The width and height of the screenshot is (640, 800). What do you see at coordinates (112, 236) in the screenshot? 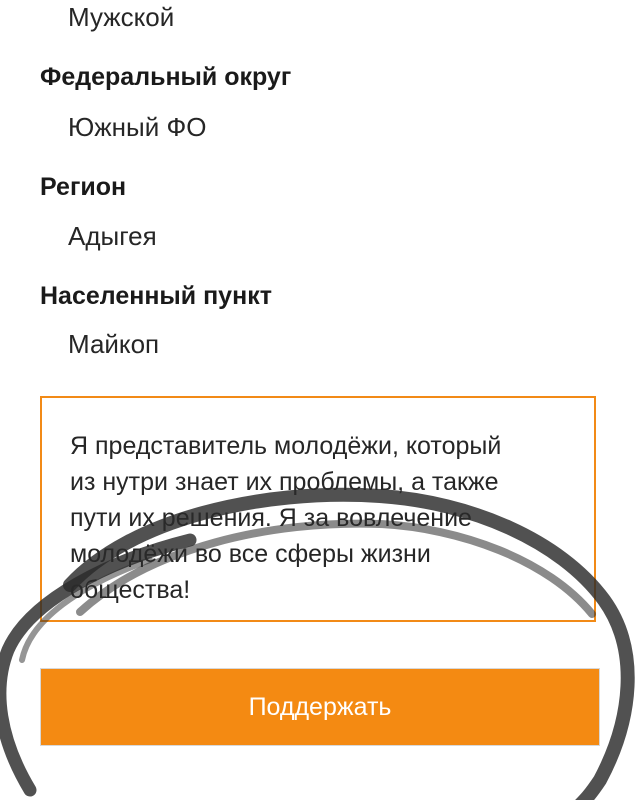
I see `region-value: Адыгея` at bounding box center [112, 236].